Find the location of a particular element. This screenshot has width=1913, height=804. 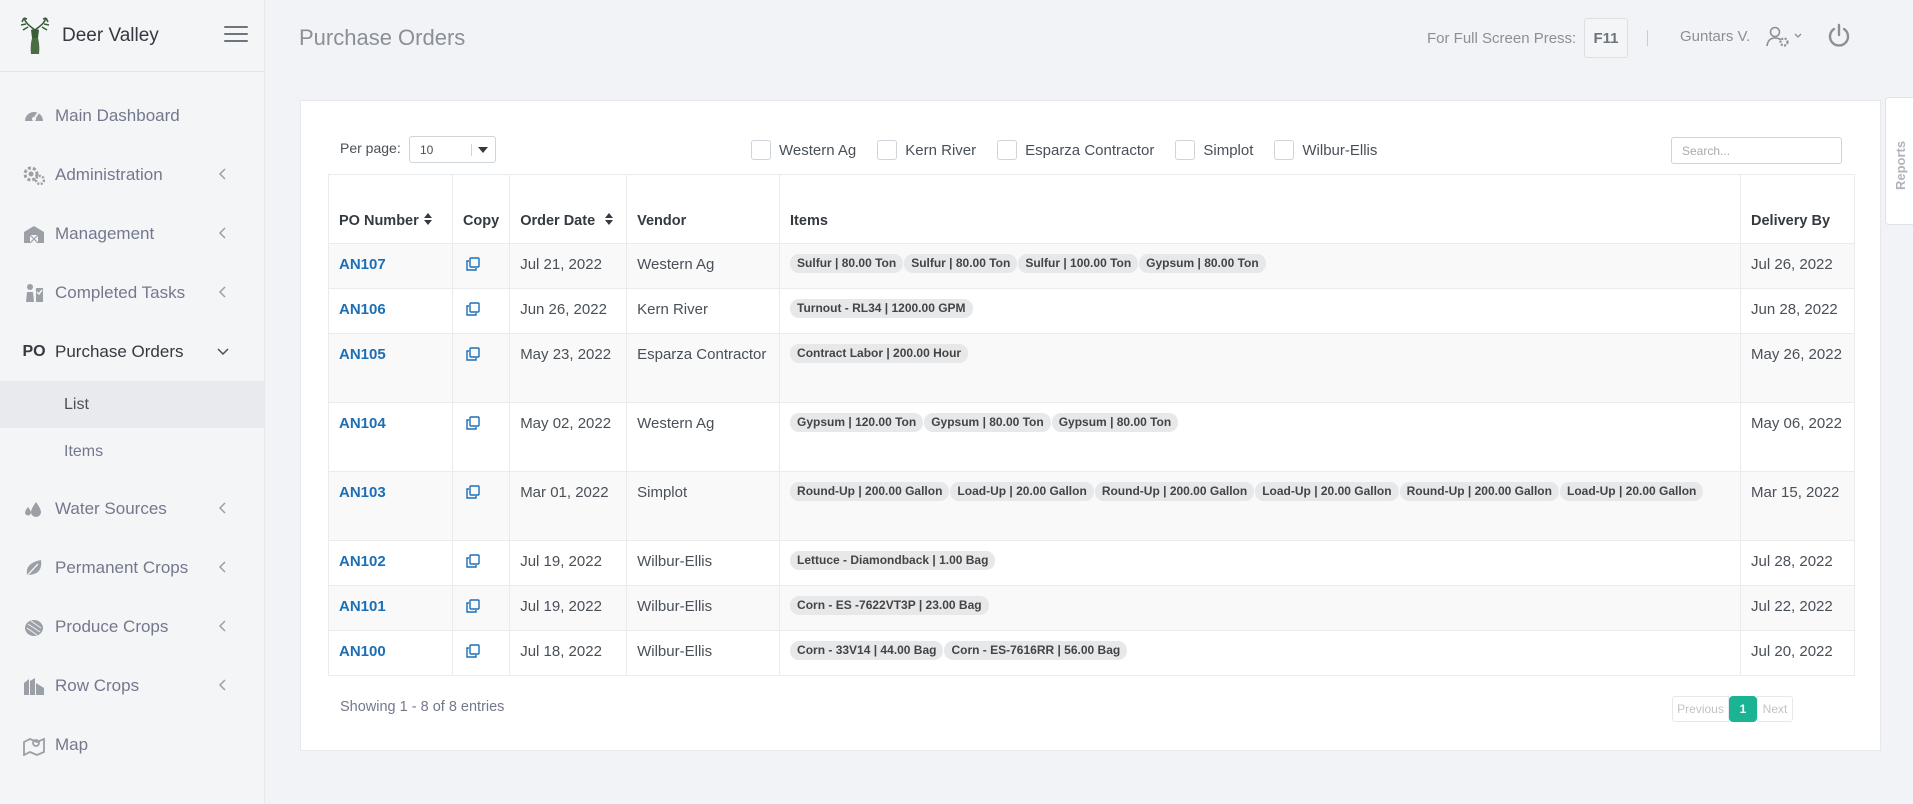

sidebar-item-management: Management is located at coordinates (132, 233).